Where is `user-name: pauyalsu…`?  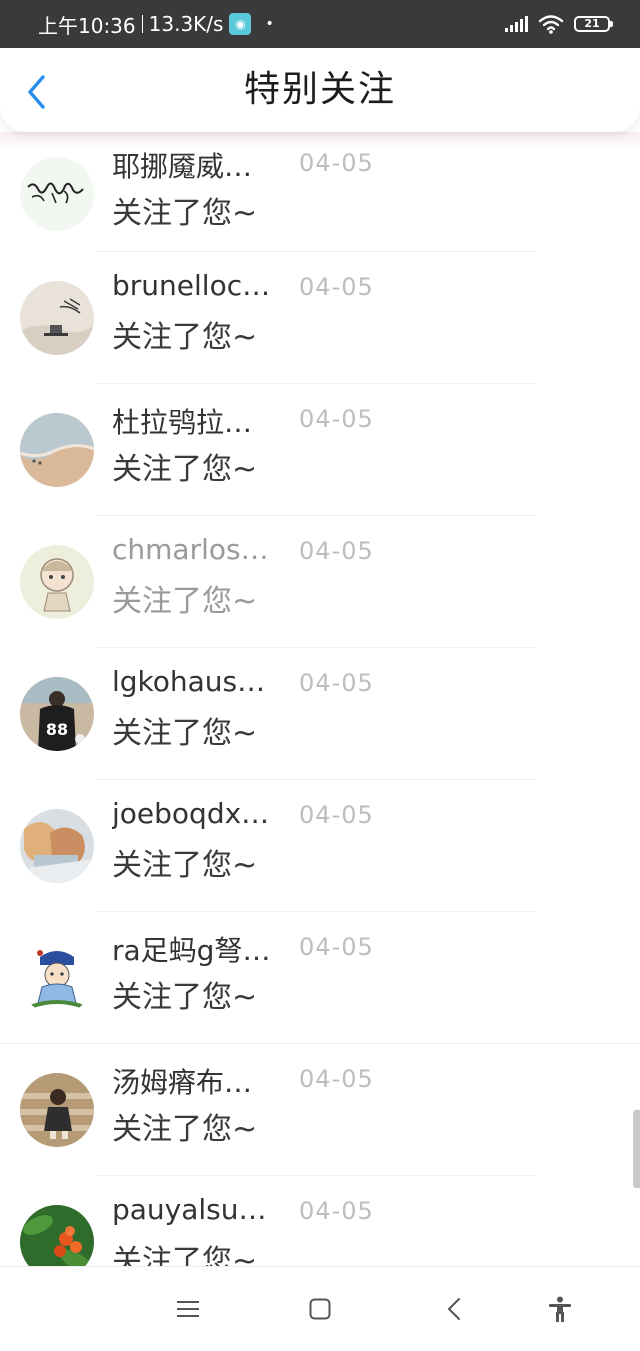 user-name: pauyalsu… is located at coordinates (198, 1209).